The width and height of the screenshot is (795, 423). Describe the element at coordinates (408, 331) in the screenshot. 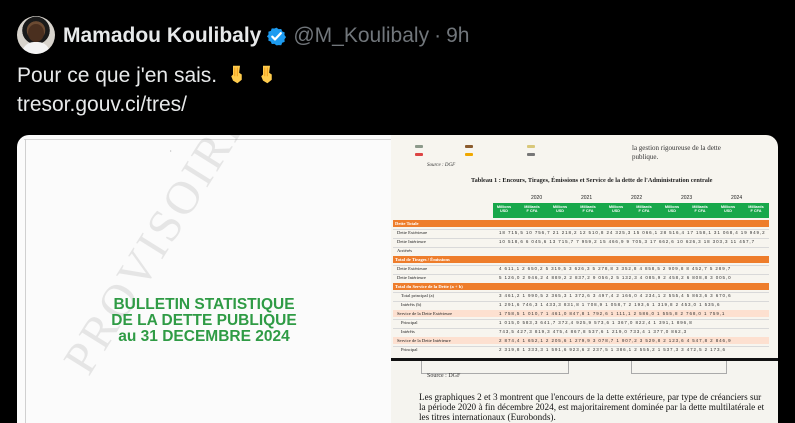

I see `table-row-label: Intérêts` at that location.